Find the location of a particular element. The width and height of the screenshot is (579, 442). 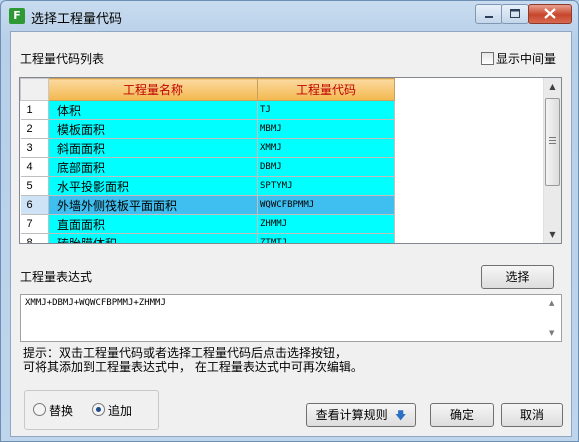

row-code: ZHMMJ is located at coordinates (326, 224).